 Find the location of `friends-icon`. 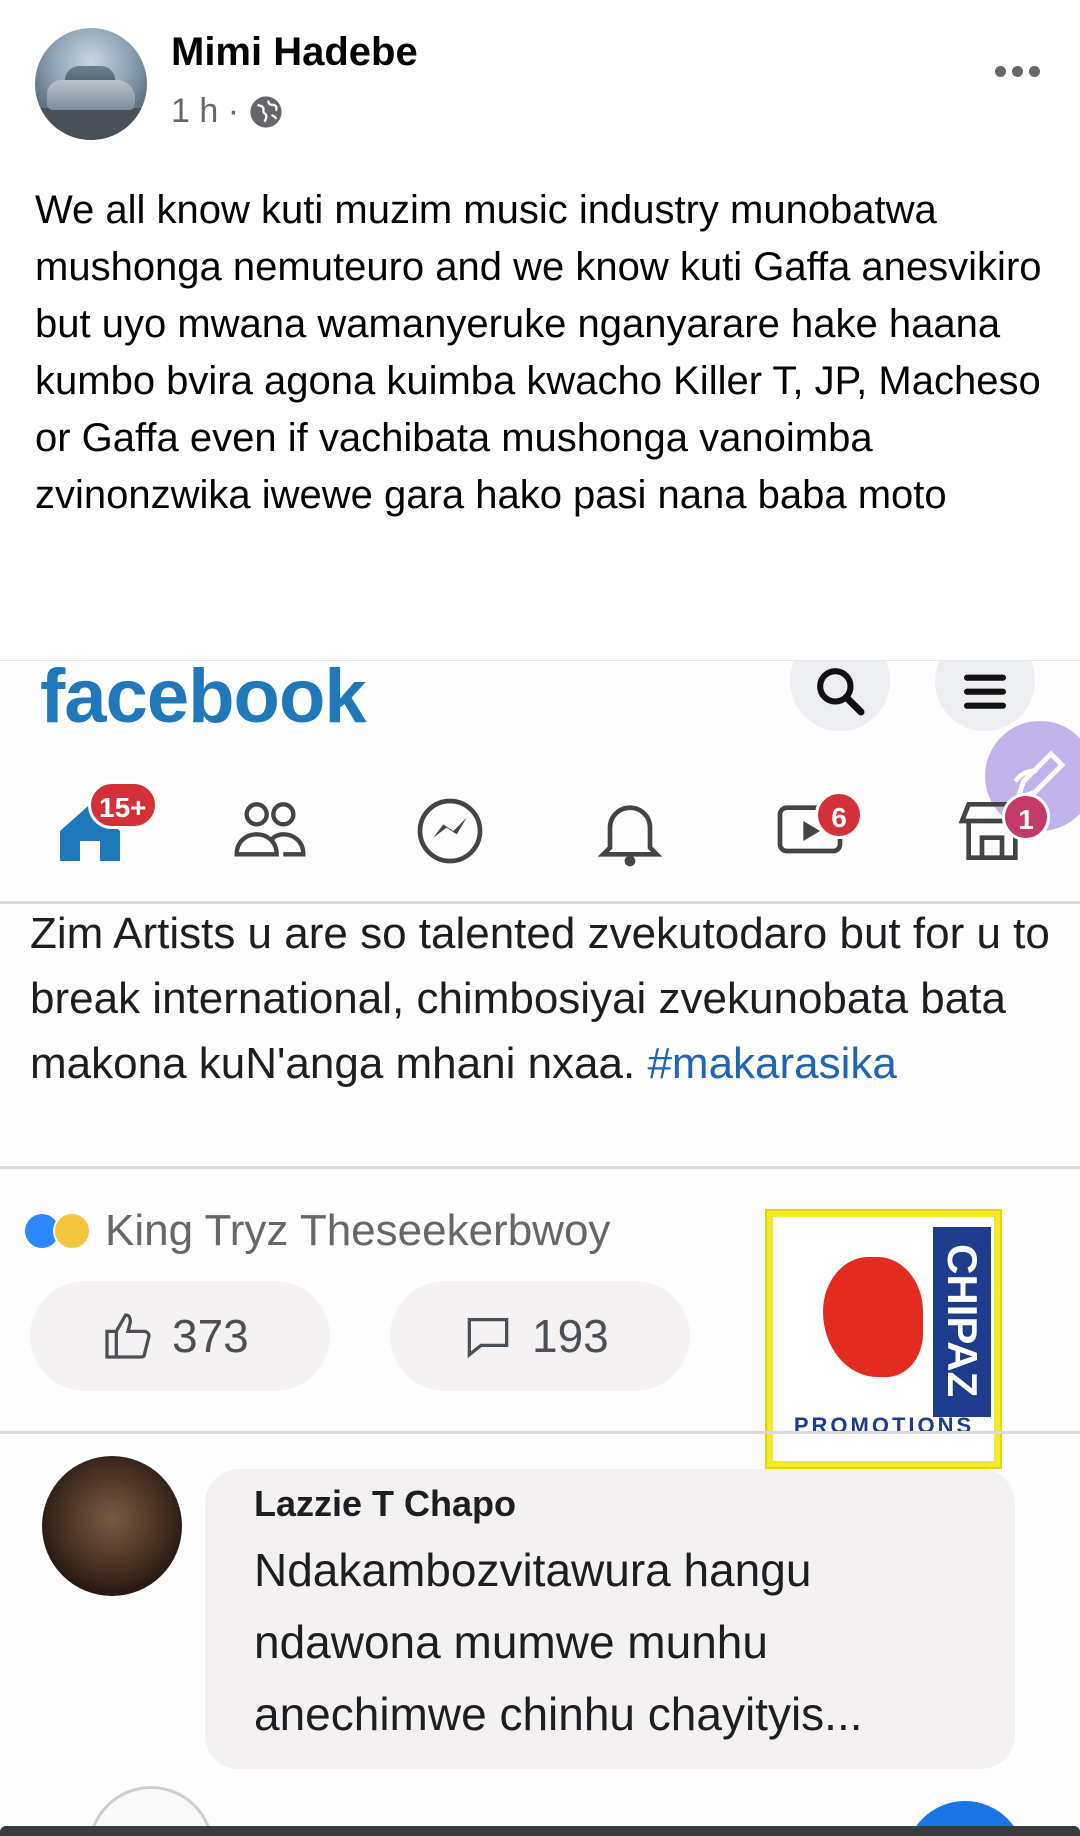

friends-icon is located at coordinates (270, 829).